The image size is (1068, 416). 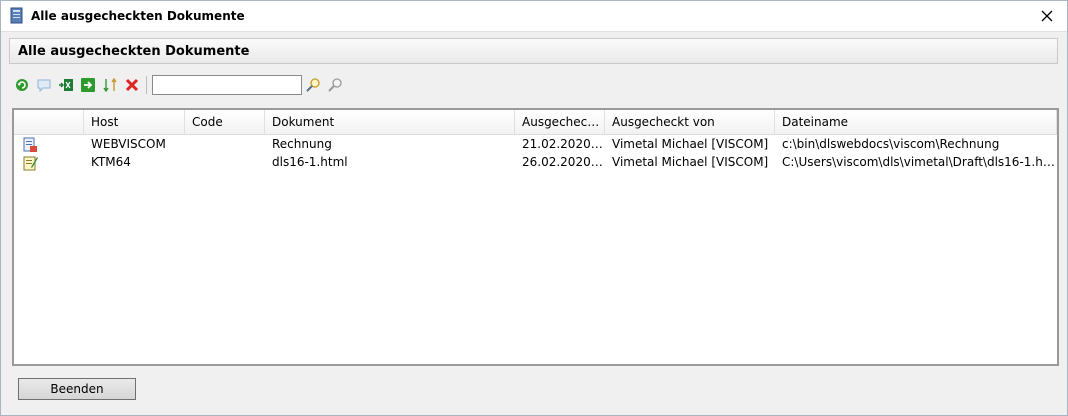 What do you see at coordinates (225, 122) in the screenshot?
I see `column-header-code: Code` at bounding box center [225, 122].